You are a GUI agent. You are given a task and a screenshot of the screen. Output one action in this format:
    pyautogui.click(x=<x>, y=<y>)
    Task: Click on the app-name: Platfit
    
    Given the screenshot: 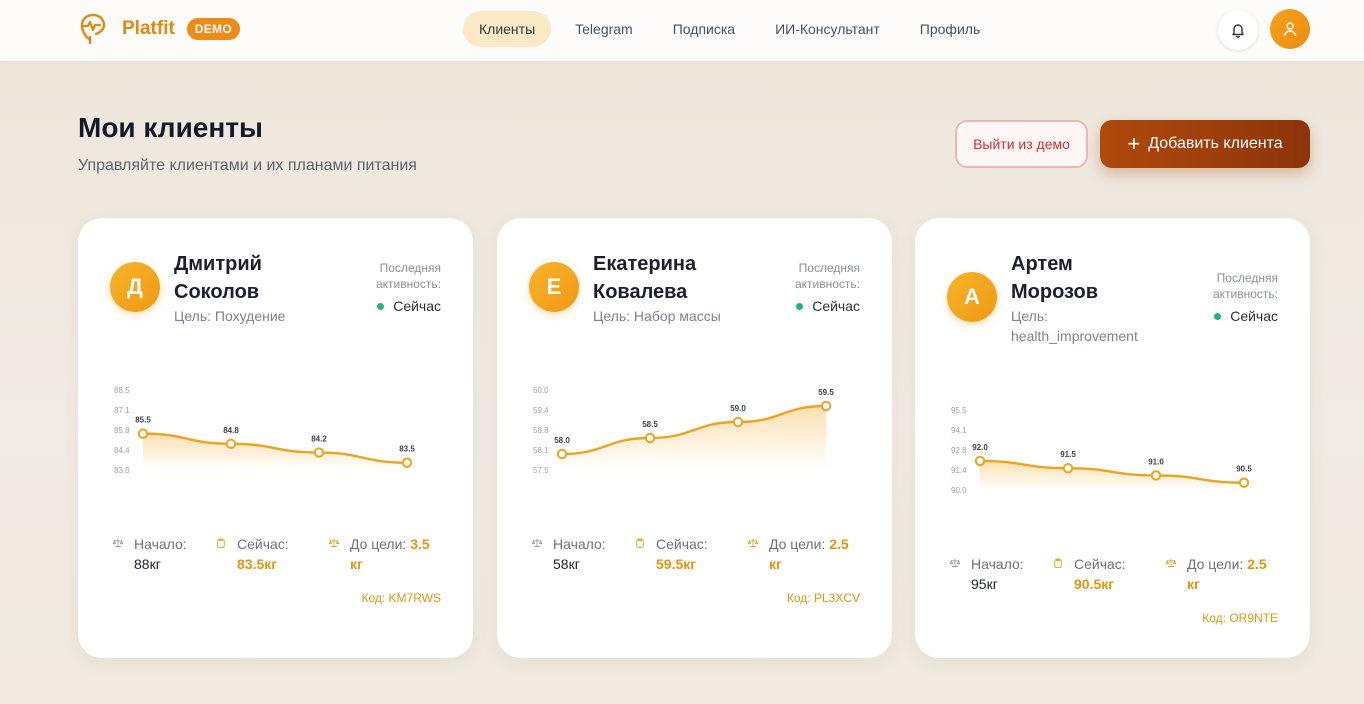 What is the action you would take?
    pyautogui.click(x=148, y=28)
    